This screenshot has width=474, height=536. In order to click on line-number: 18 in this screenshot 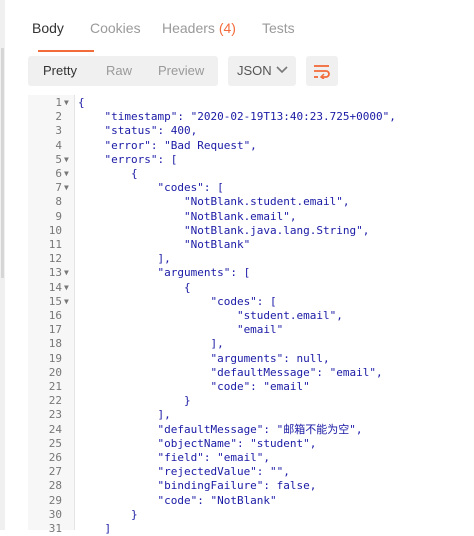, I will do `click(55, 344)`.